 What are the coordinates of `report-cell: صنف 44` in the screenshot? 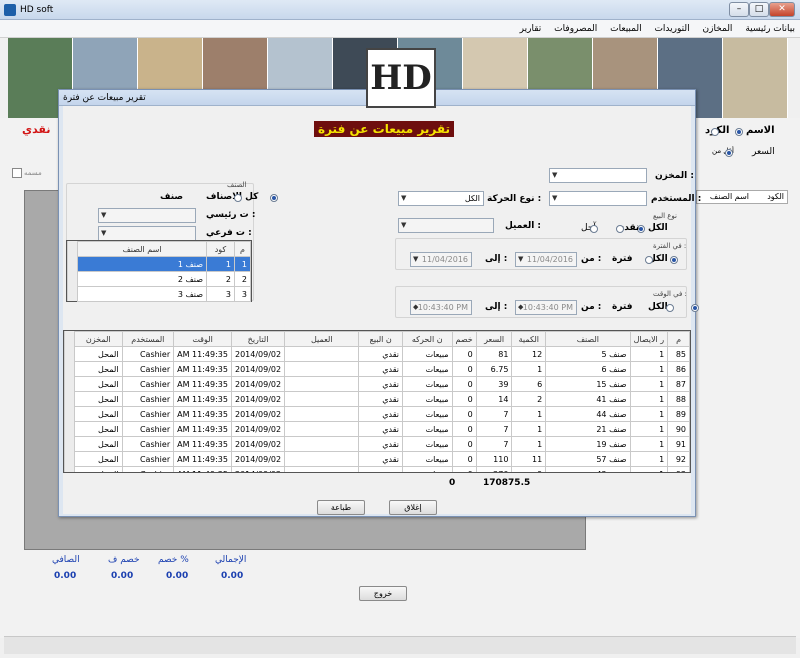 It's located at (588, 414).